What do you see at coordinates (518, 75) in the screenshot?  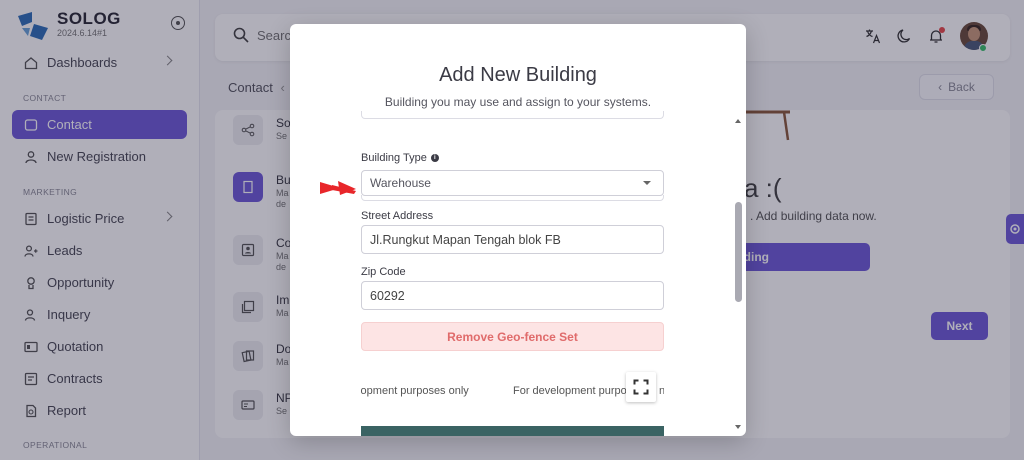 I see `modal-title: Add New Building` at bounding box center [518, 75].